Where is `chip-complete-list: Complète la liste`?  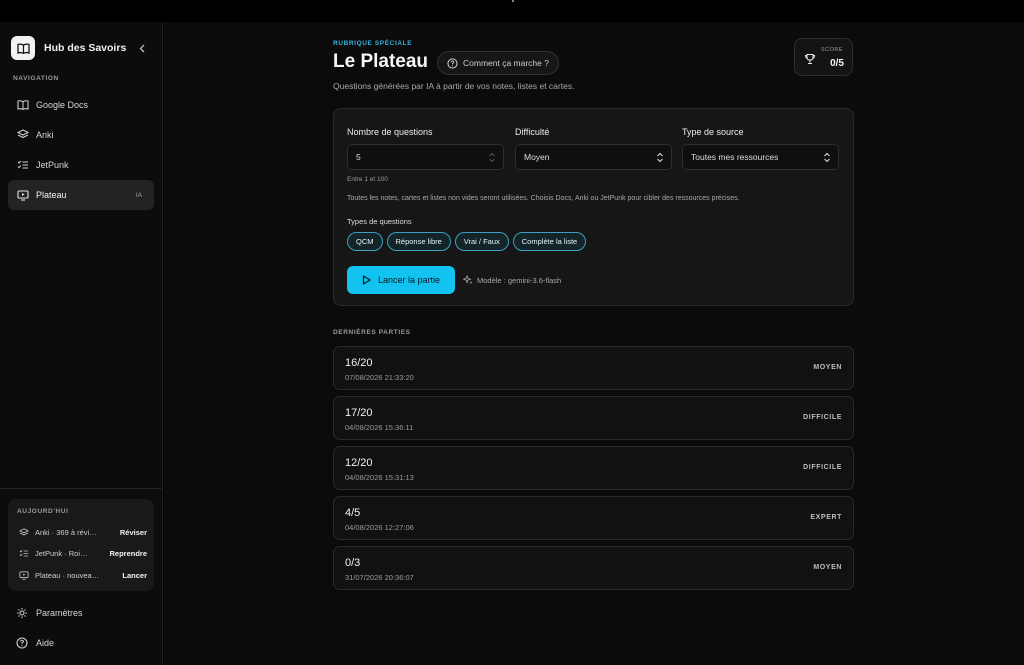 chip-complete-list: Complète la liste is located at coordinates (549, 241).